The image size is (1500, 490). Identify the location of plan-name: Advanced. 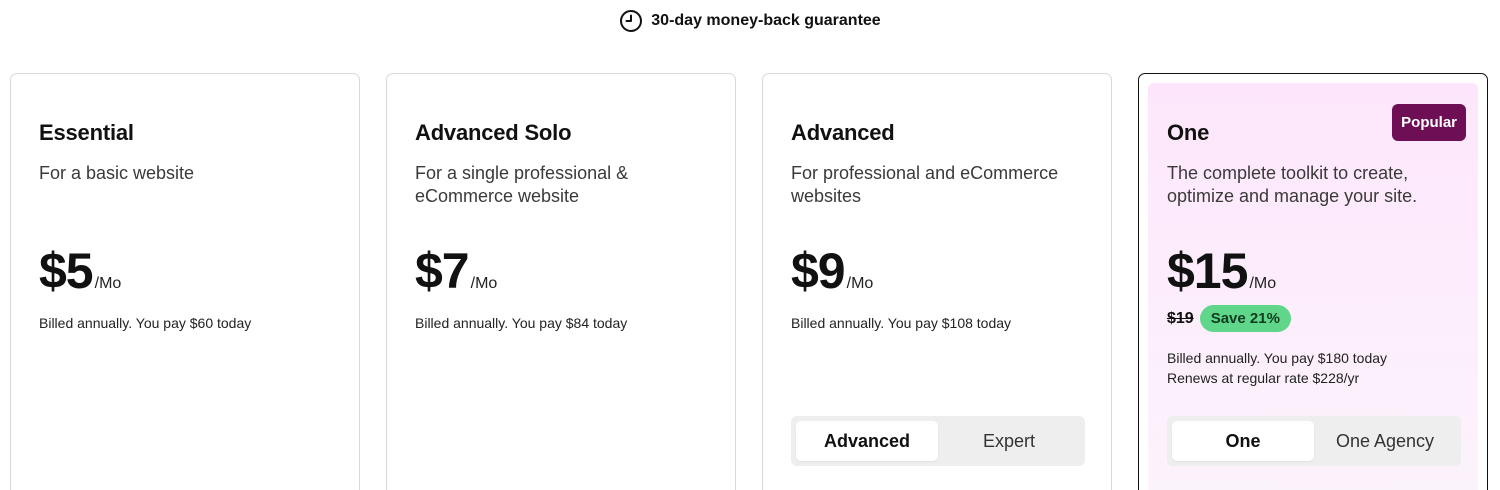
(843, 132).